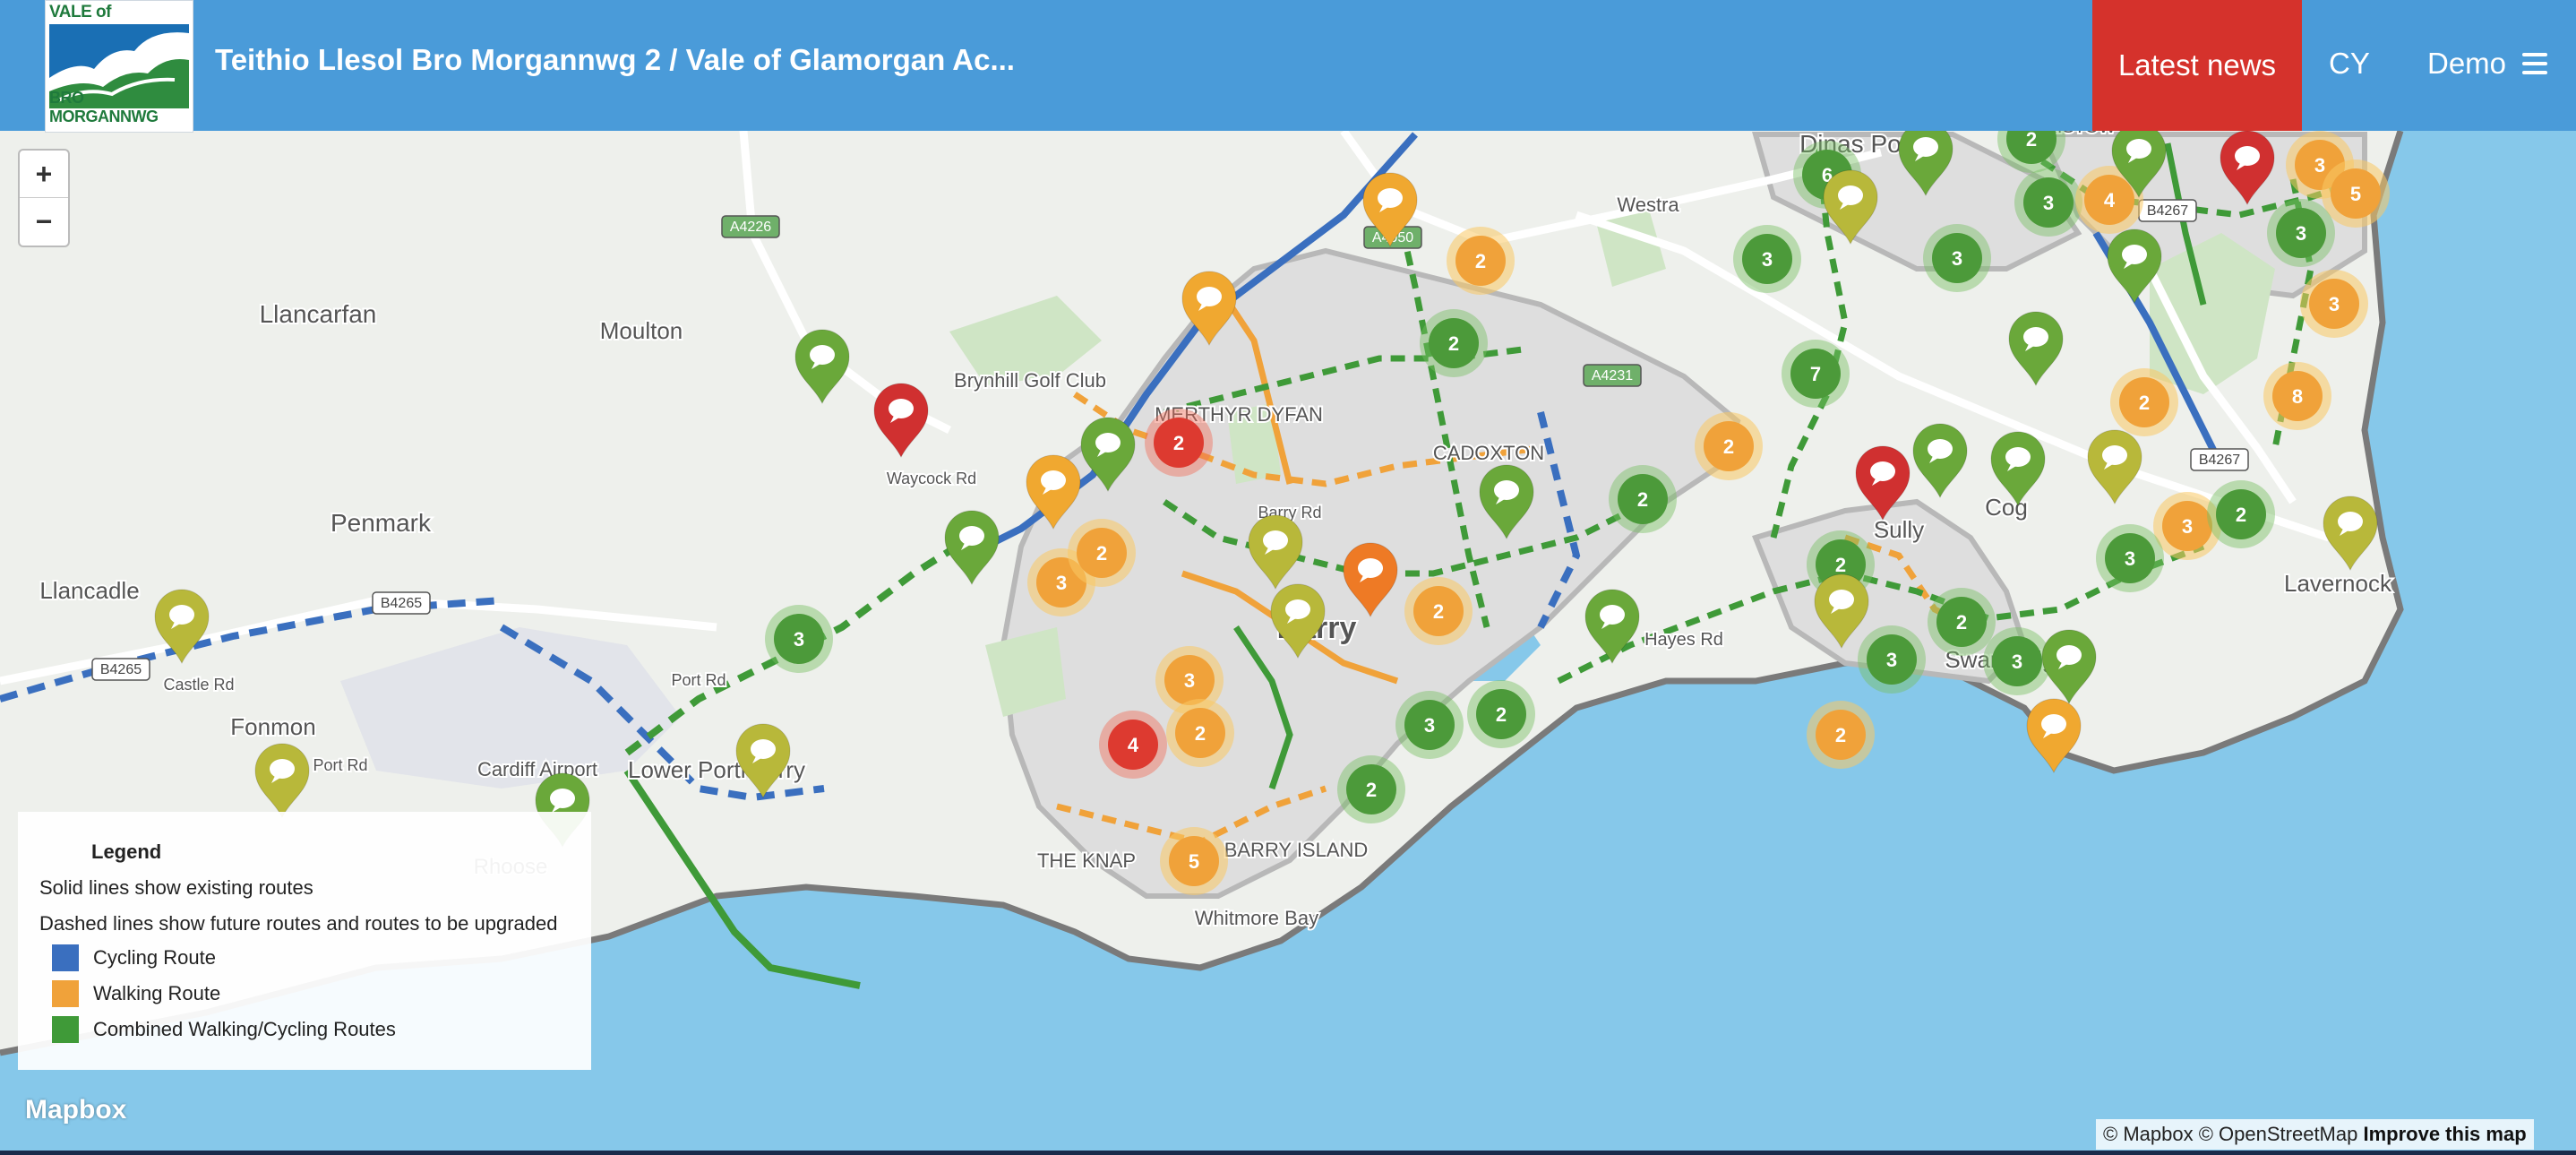  What do you see at coordinates (1612, 376) in the screenshot?
I see `map-place-label: A4231` at bounding box center [1612, 376].